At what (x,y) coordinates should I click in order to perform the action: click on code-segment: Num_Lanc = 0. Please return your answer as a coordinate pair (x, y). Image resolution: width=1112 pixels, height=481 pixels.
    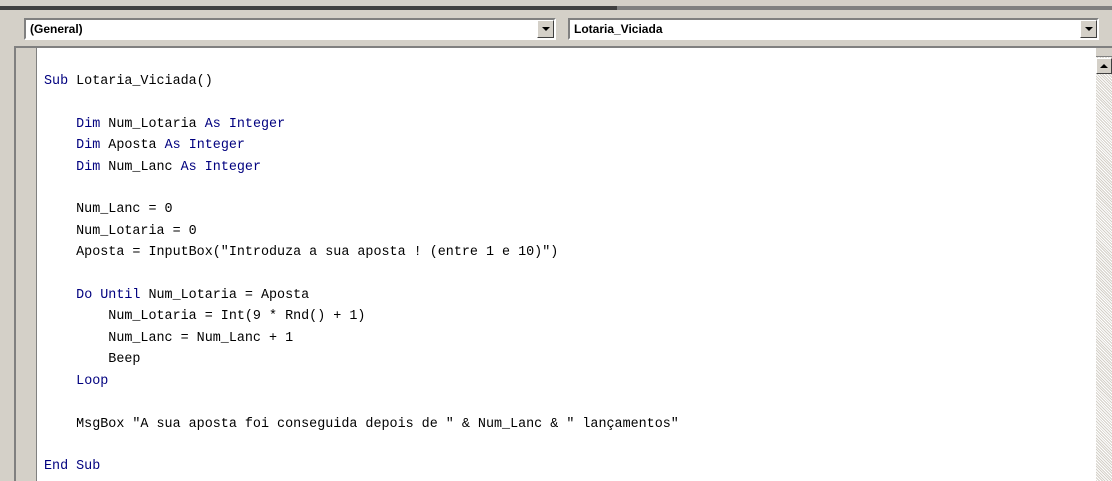
    Looking at the image, I should click on (108, 210).